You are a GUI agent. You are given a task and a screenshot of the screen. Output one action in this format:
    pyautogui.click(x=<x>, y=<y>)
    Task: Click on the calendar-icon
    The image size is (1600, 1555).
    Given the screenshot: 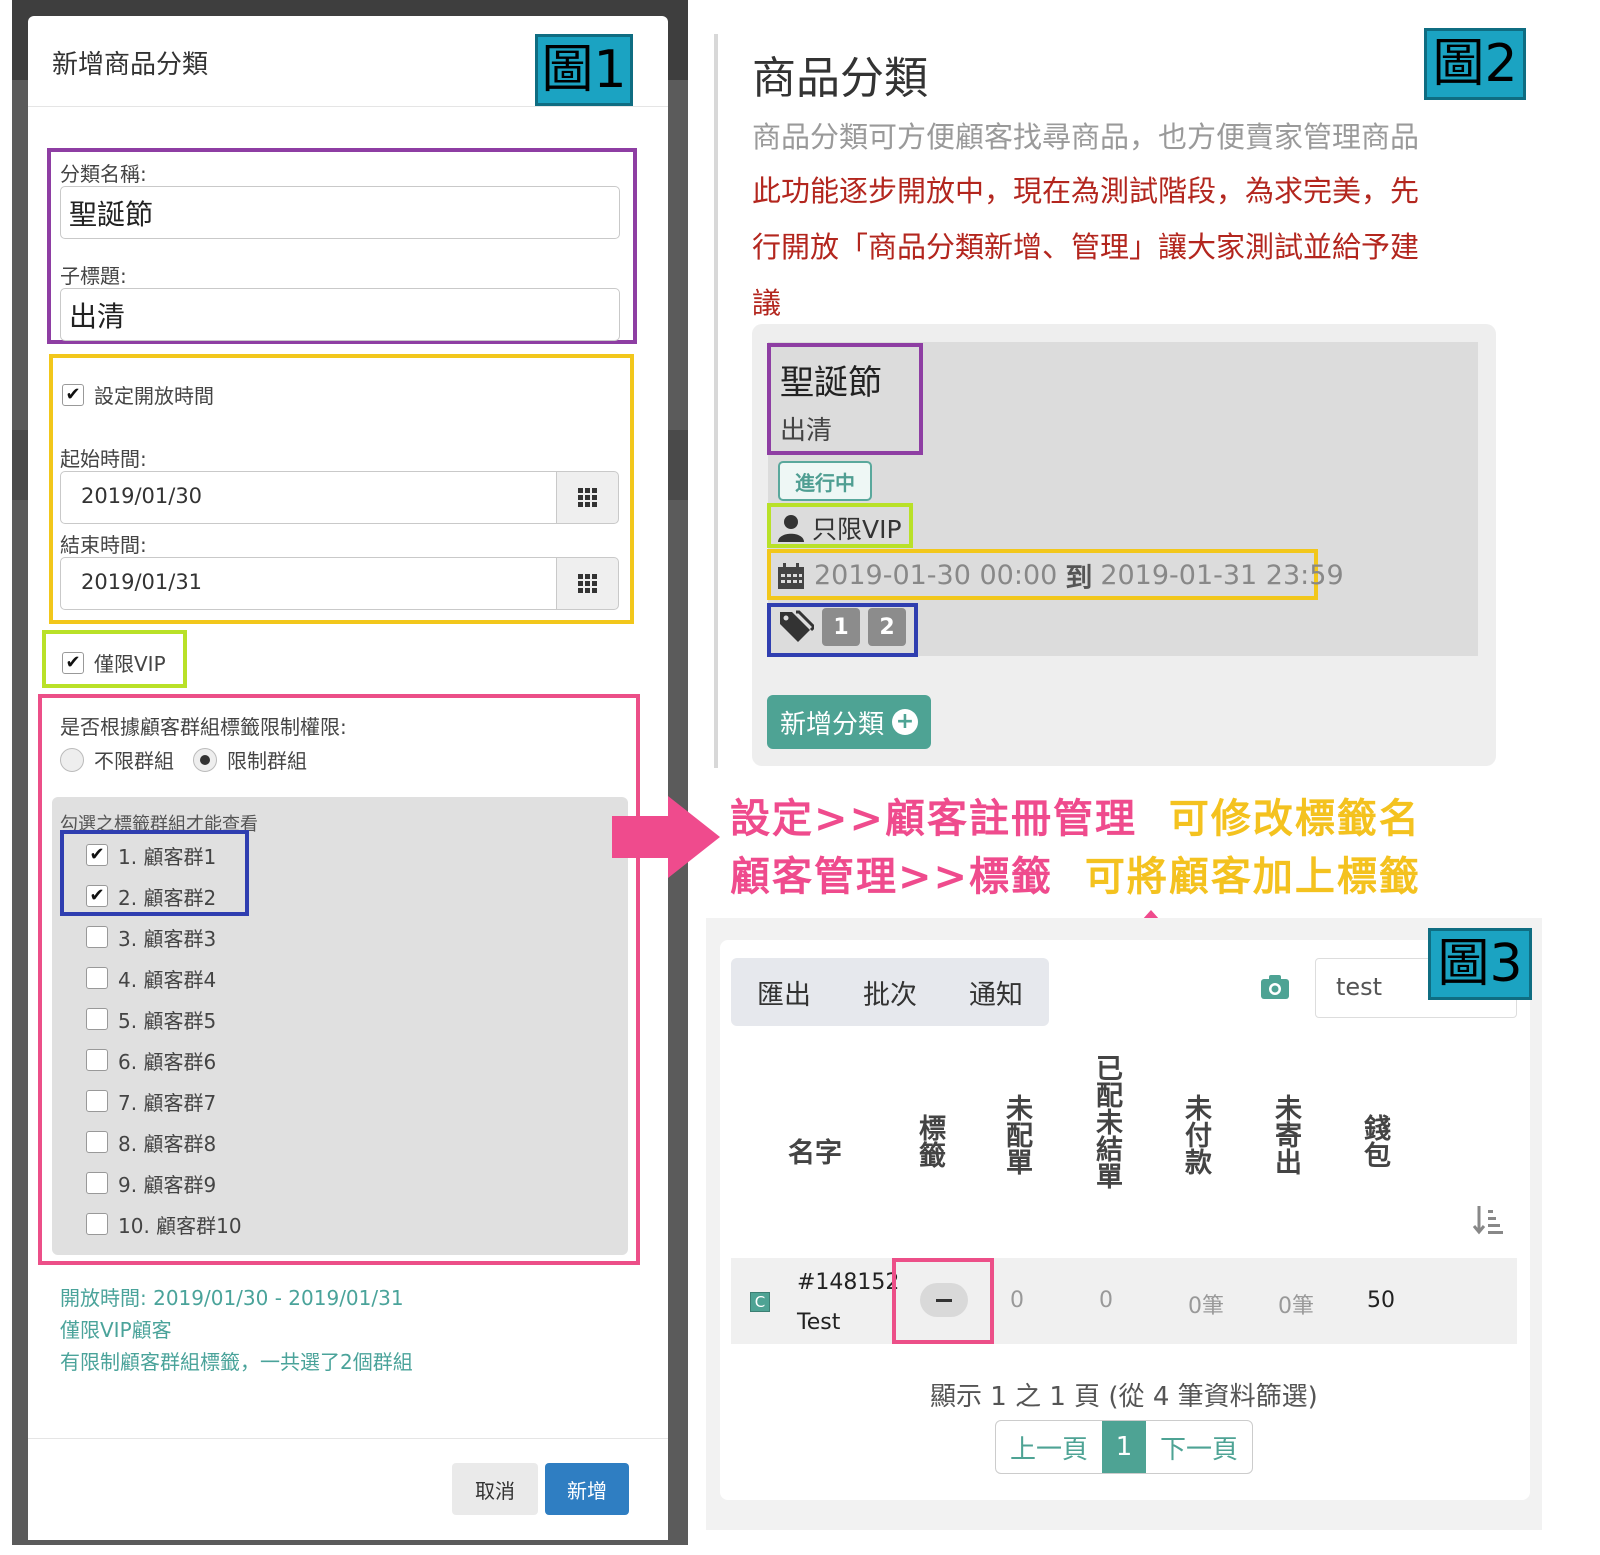 What is the action you would take?
    pyautogui.click(x=791, y=575)
    